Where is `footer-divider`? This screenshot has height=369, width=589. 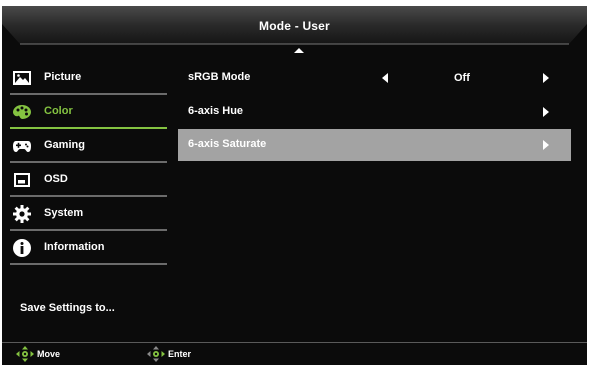 footer-divider is located at coordinates (294, 342).